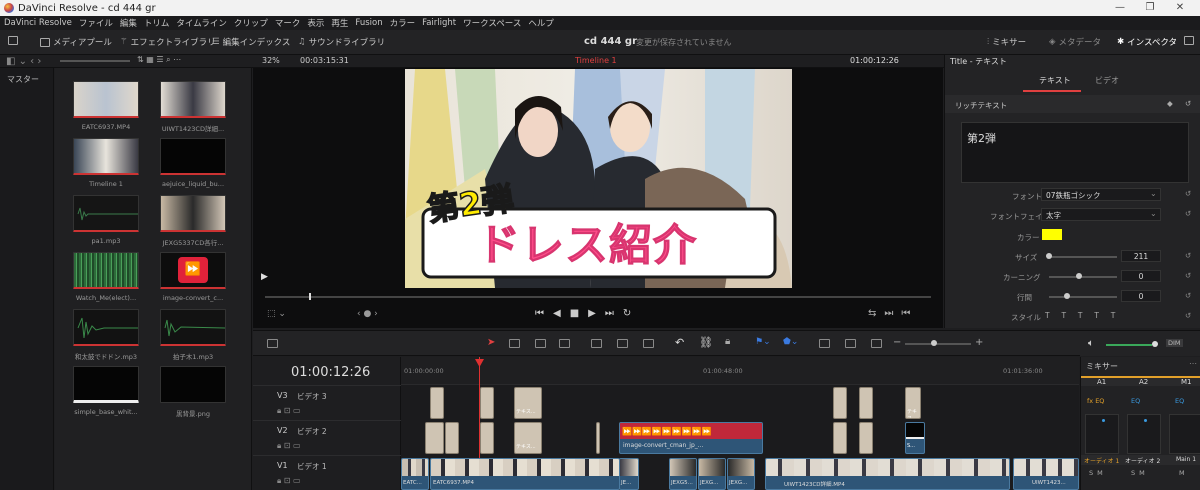 Image resolution: width=1200 pixels, height=490 pixels. What do you see at coordinates (367, 314) in the screenshot?
I see `jog-control-icon: ‹ ● ›` at bounding box center [367, 314].